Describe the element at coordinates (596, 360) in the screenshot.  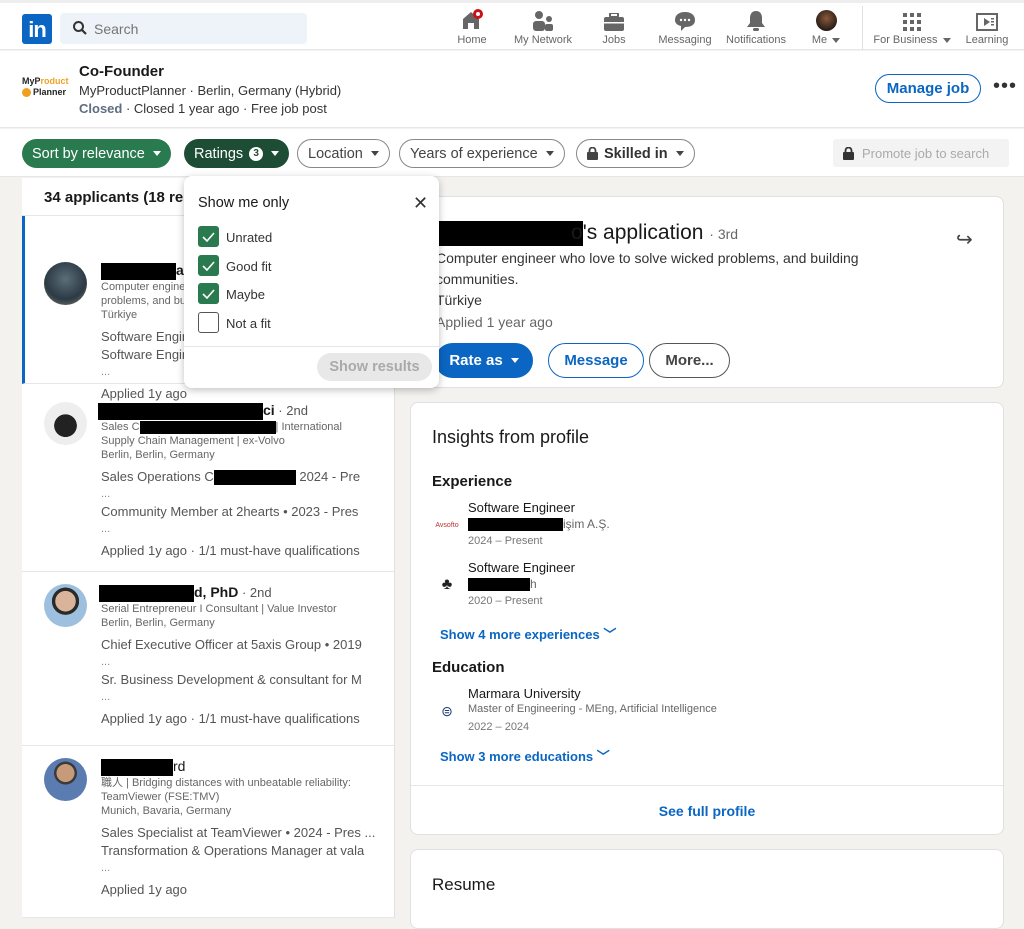
I see `message-button: Message` at that location.